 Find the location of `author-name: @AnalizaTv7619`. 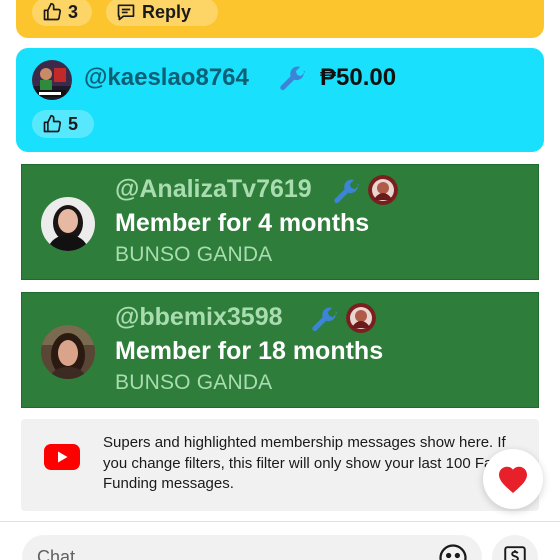

author-name: @AnalizaTv7619 is located at coordinates (213, 189).